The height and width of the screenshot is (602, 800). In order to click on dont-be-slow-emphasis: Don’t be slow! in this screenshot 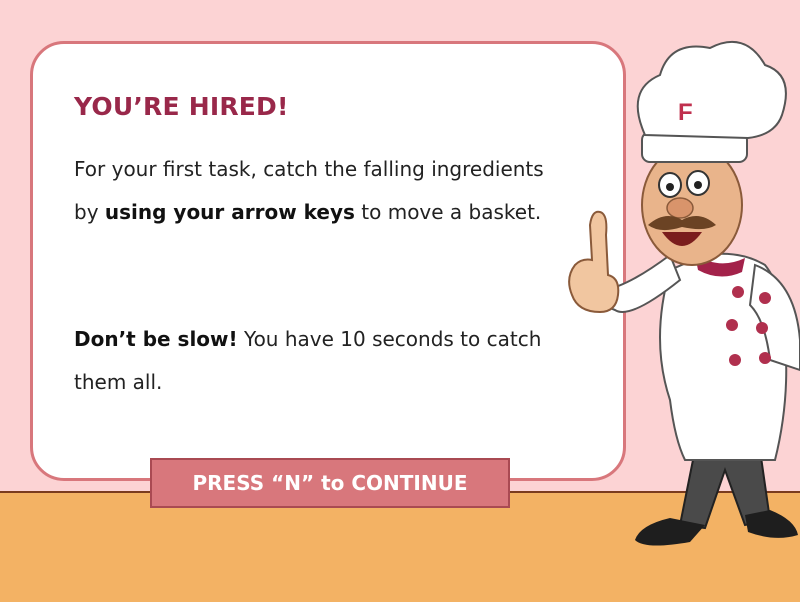, I will do `click(156, 339)`.